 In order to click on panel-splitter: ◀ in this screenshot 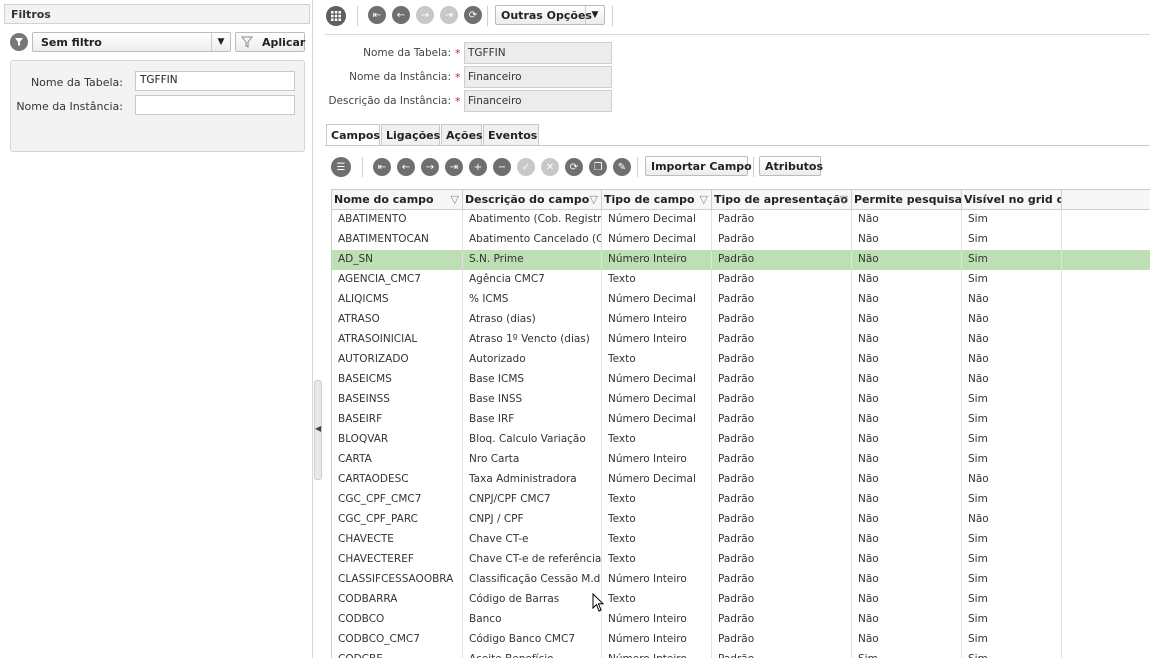, I will do `click(318, 430)`.